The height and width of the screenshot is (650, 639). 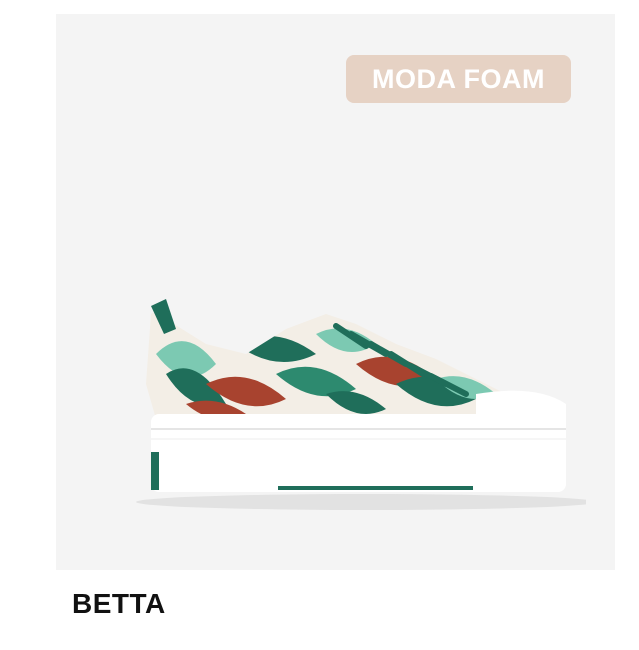 I want to click on product-badge: MODA FOAM, so click(x=458, y=79).